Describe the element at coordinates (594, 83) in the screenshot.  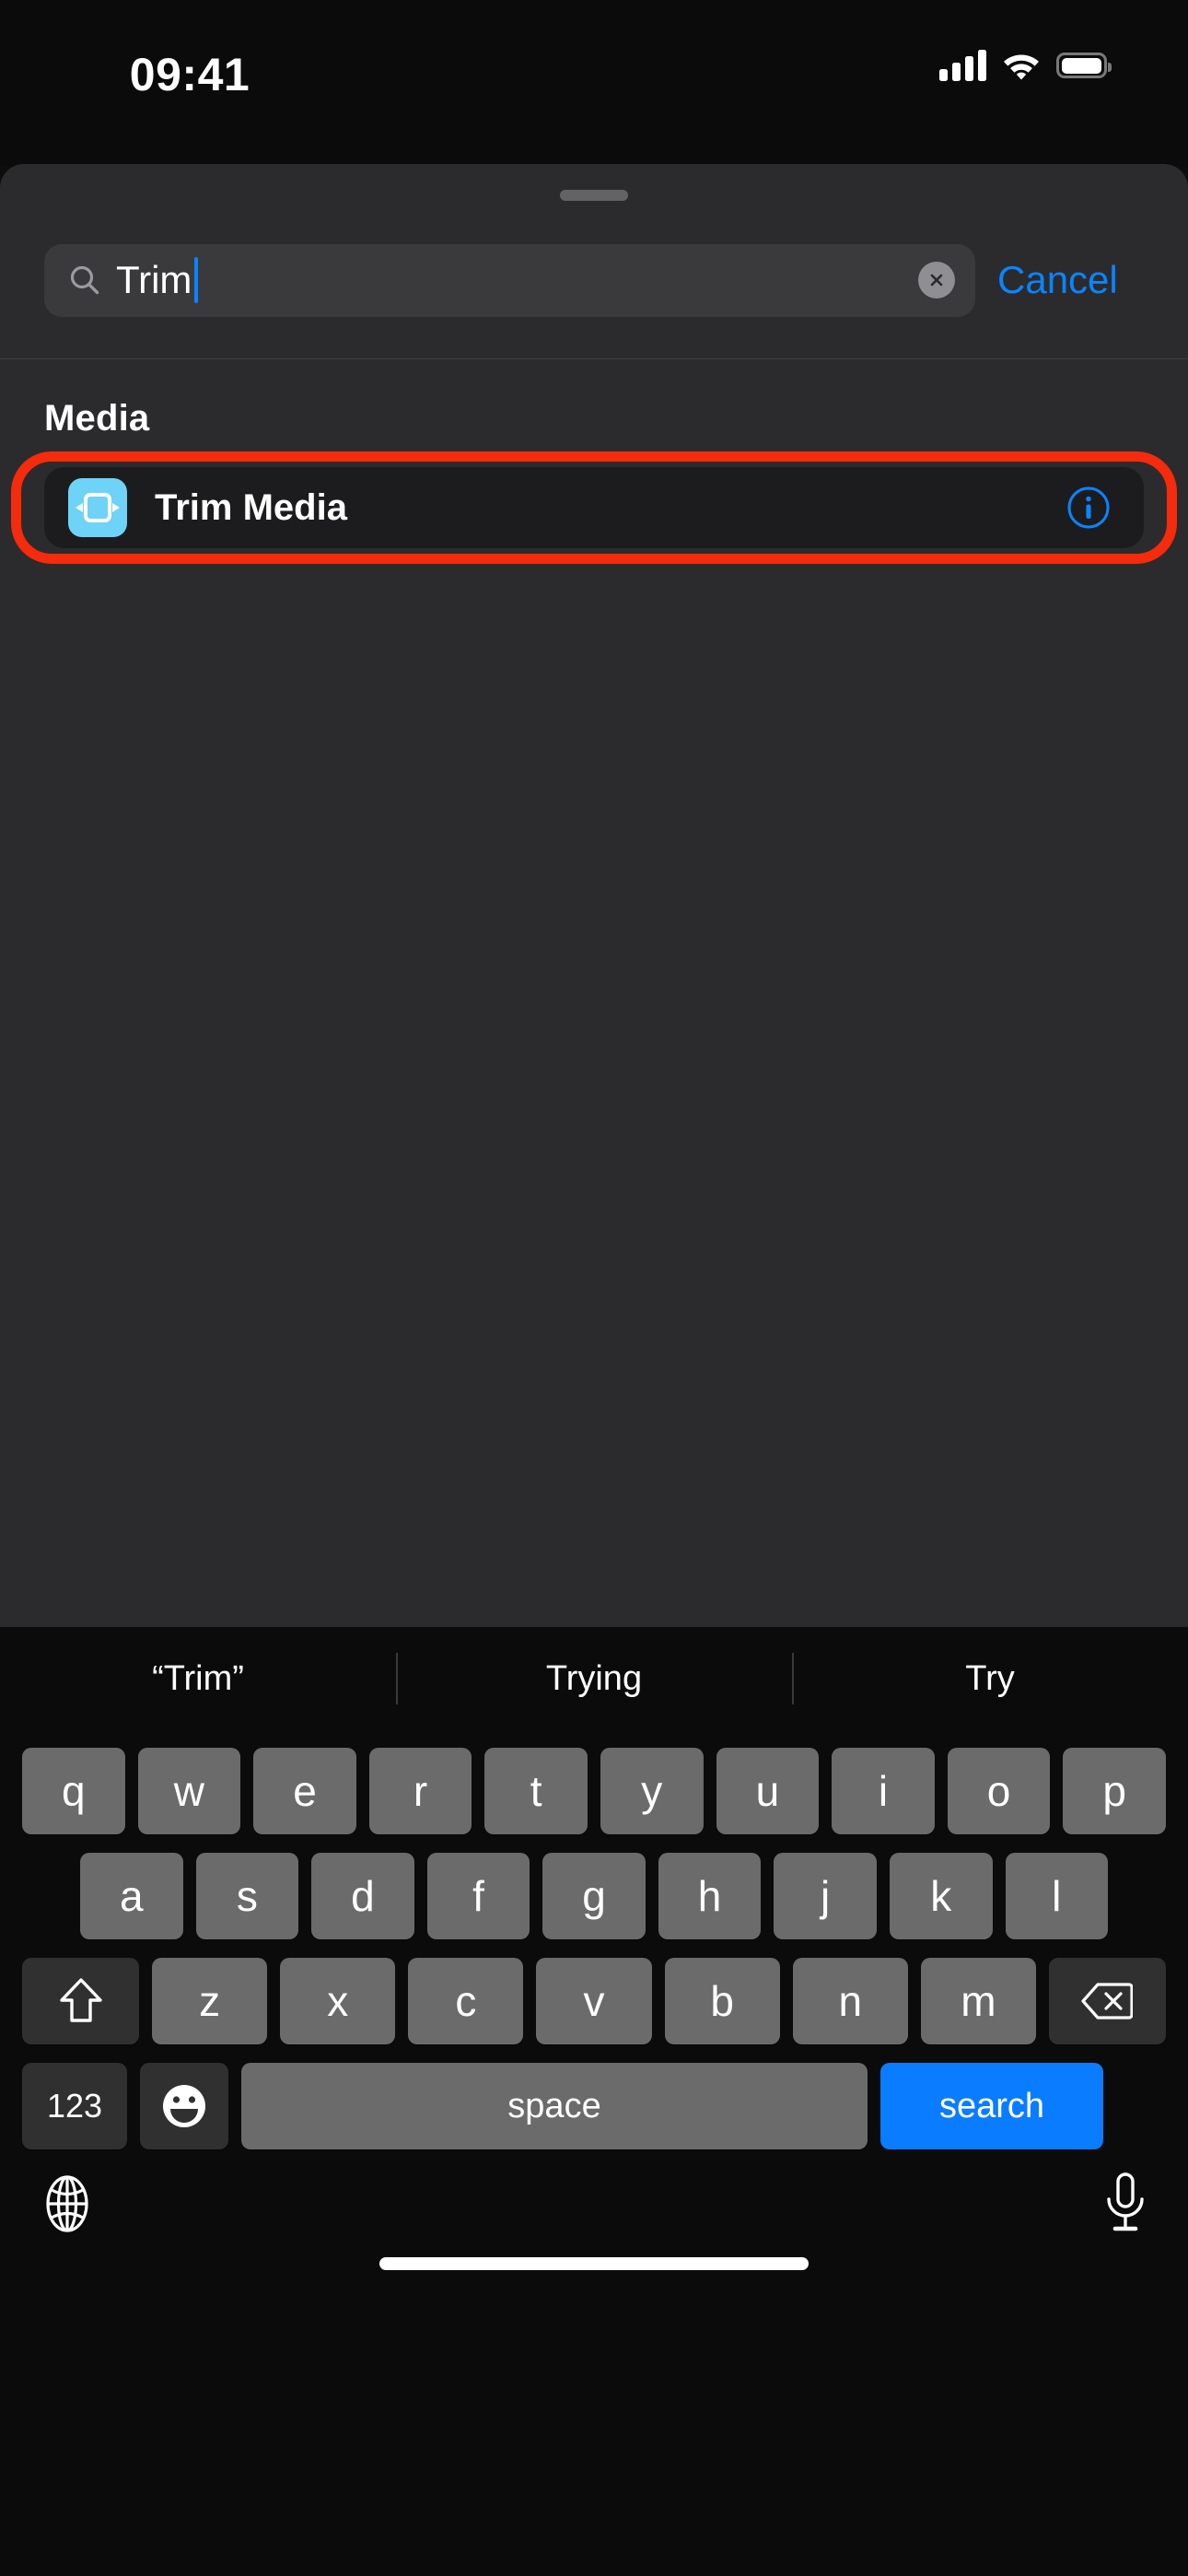
I see `status-bar: 09:41` at that location.